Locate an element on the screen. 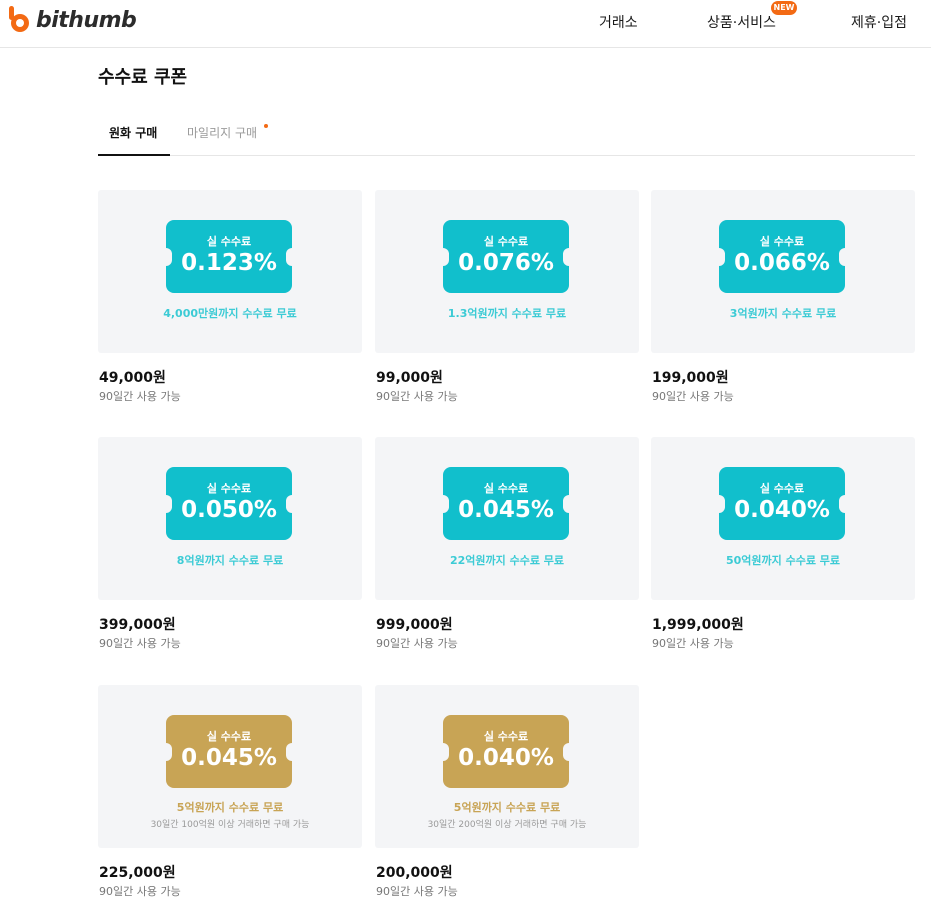  tab-bar: 원화 구매 마일리지 구매 is located at coordinates (506, 136).